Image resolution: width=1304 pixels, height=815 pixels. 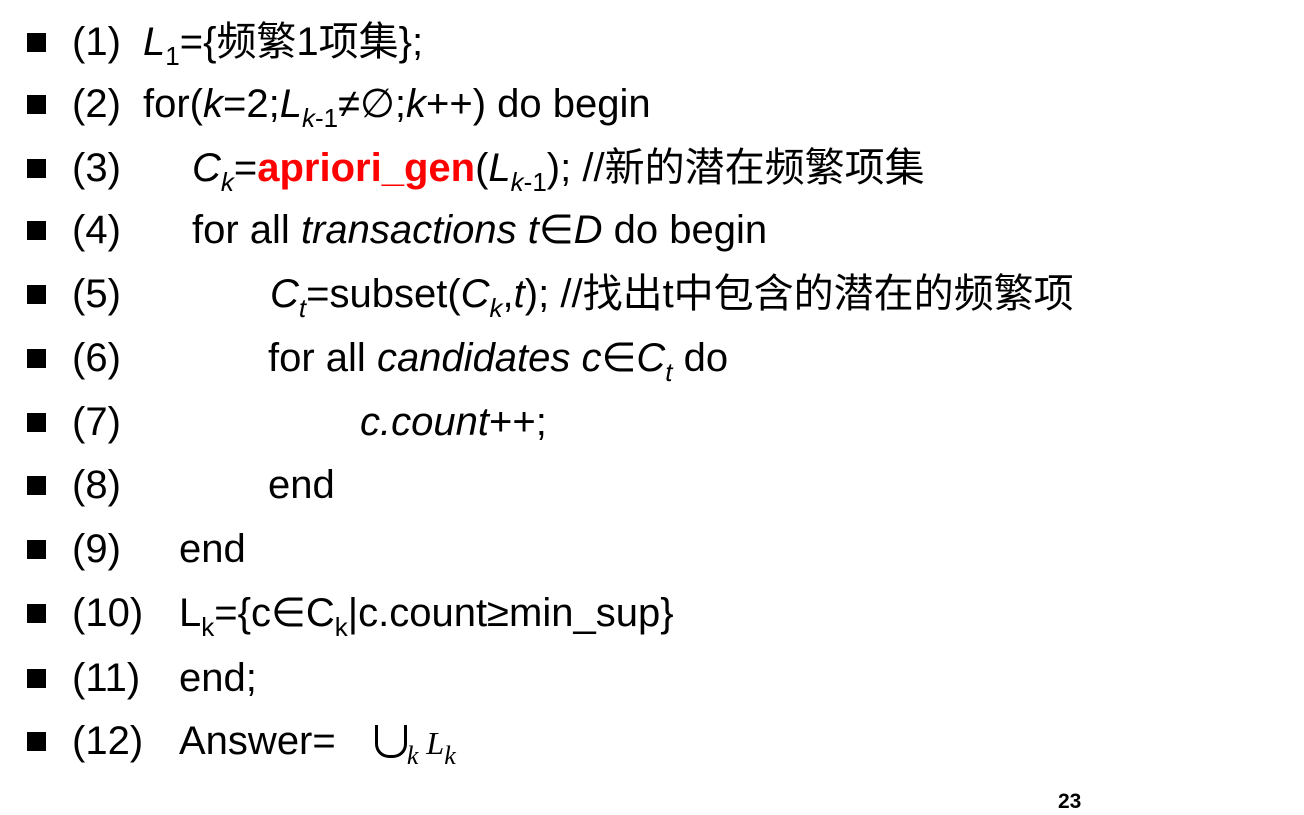 I want to click on line-number: (11), so click(x=106, y=678).